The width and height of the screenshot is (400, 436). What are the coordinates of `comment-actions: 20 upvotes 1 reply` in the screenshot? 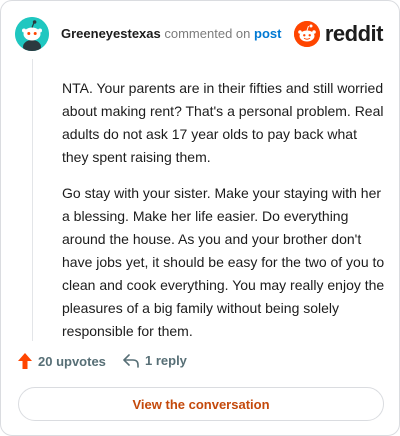 It's located at (168, 364).